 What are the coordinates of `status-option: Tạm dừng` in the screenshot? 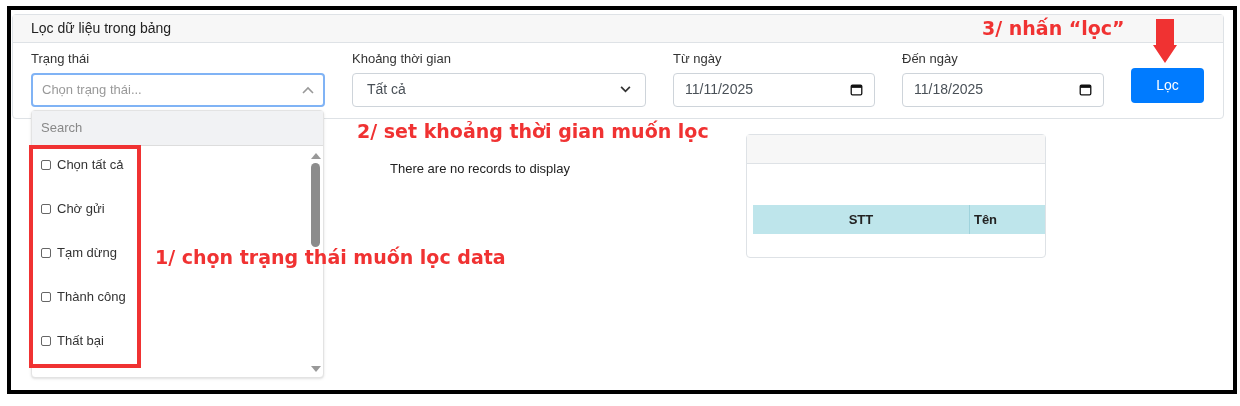 It's located at (79, 253).